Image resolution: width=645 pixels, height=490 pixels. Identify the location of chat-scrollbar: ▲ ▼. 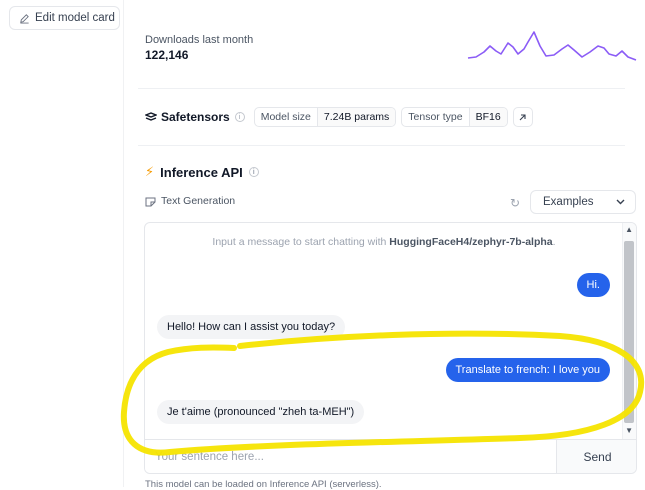
(629, 331).